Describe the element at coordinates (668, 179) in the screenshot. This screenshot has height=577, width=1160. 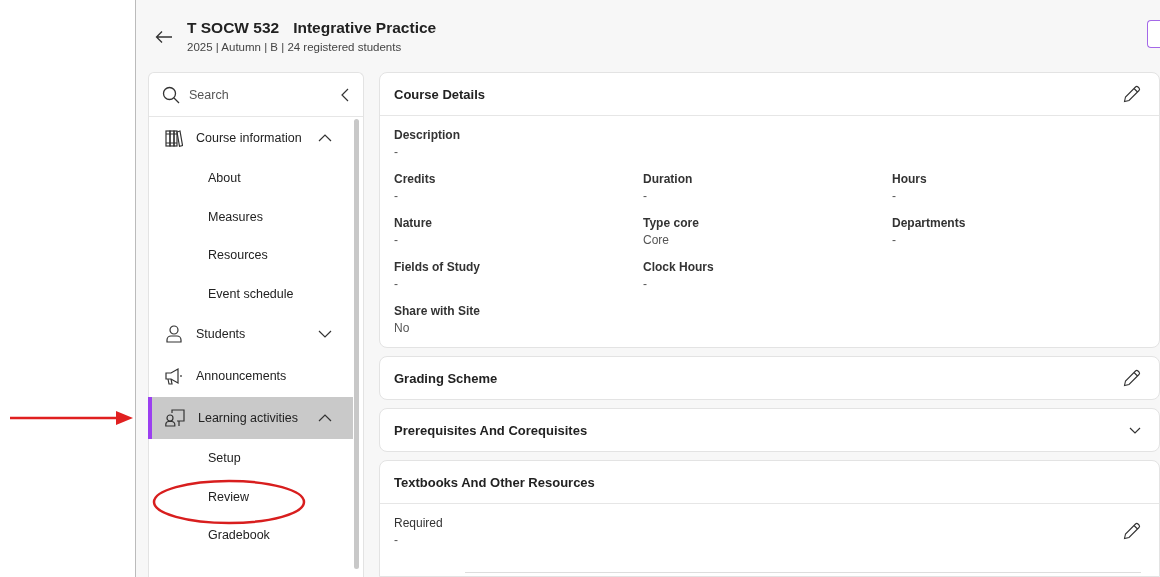
I see `field-label: Duration` at that location.